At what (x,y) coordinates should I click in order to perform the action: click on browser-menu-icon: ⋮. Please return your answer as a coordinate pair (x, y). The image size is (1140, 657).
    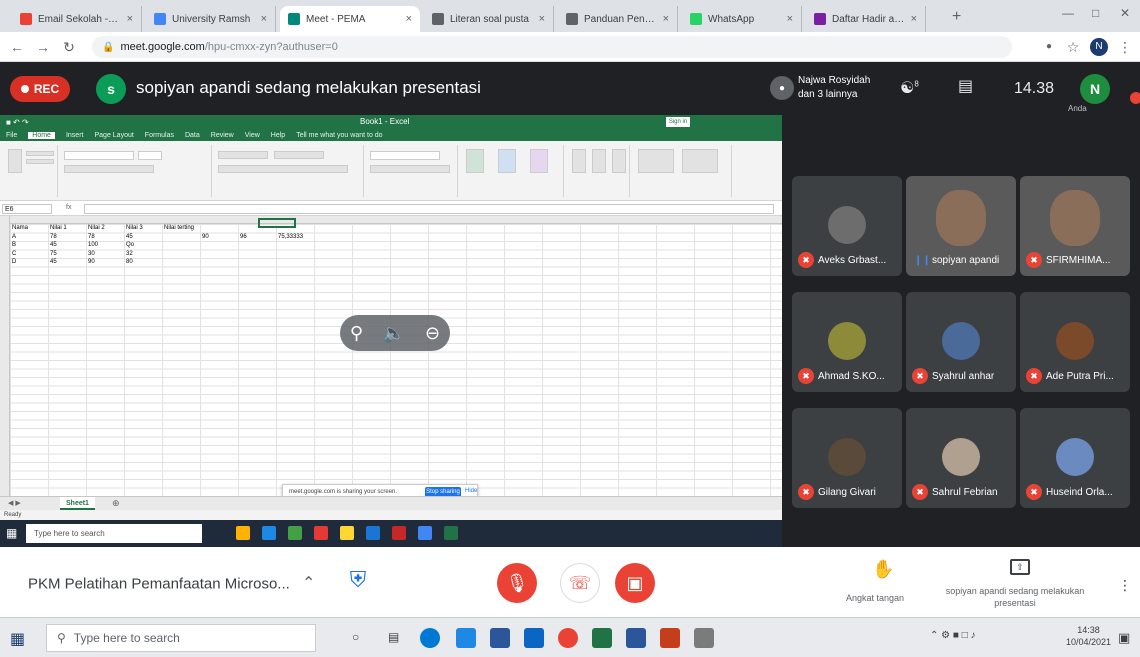
    Looking at the image, I should click on (1125, 47).